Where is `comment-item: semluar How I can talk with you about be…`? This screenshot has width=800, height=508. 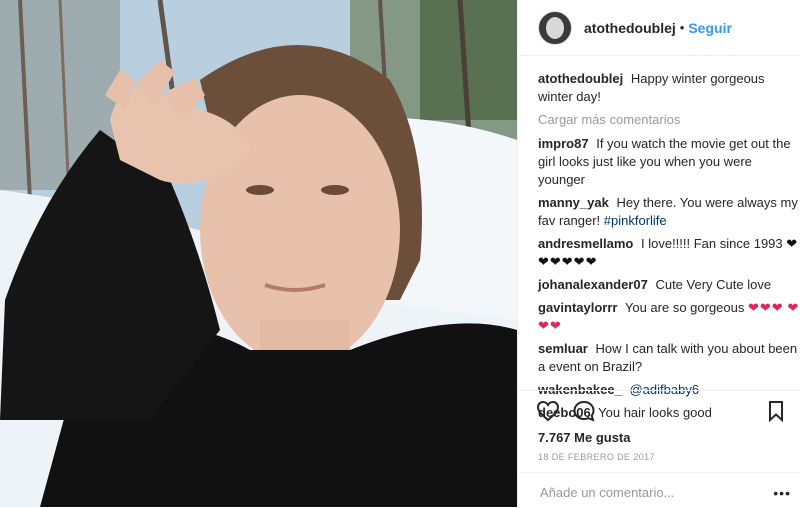 comment-item: semluar How I can talk with you about be… is located at coordinates (669, 358).